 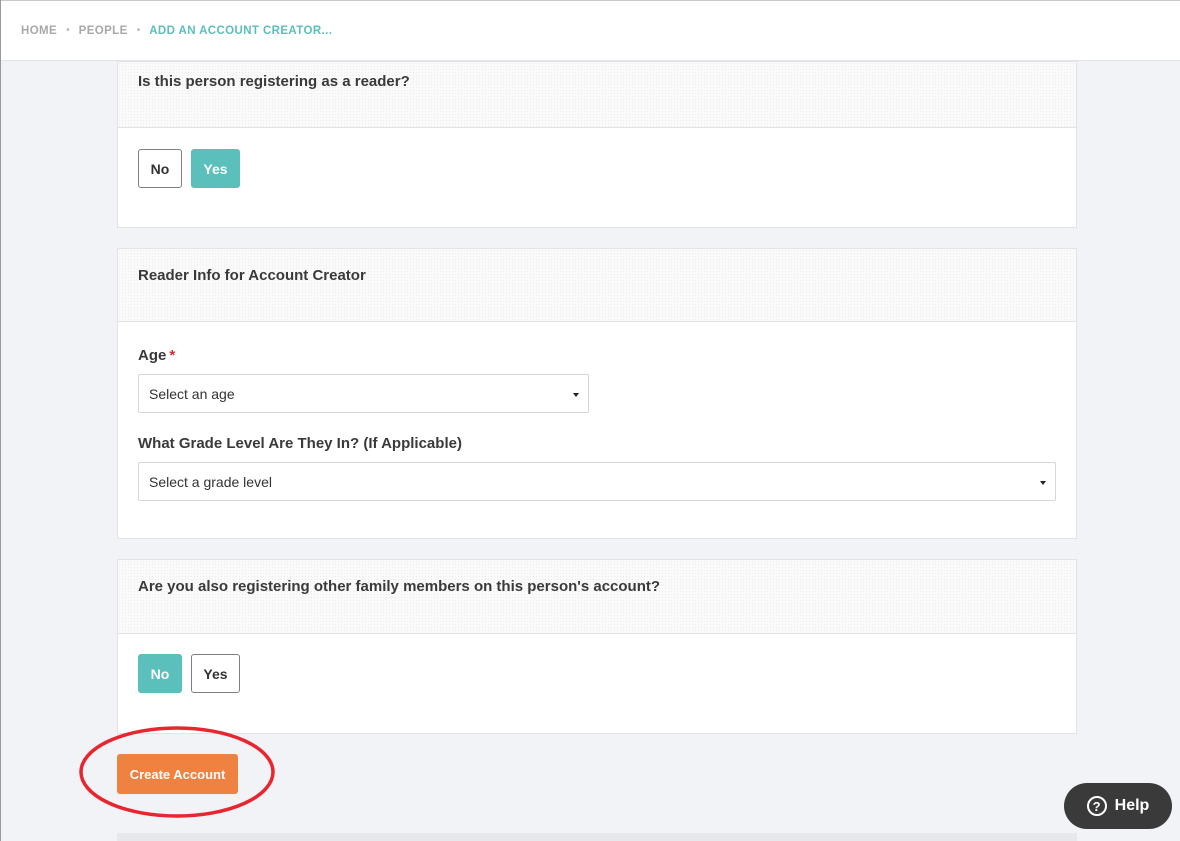 I want to click on next-card-edge, so click(x=597, y=837).